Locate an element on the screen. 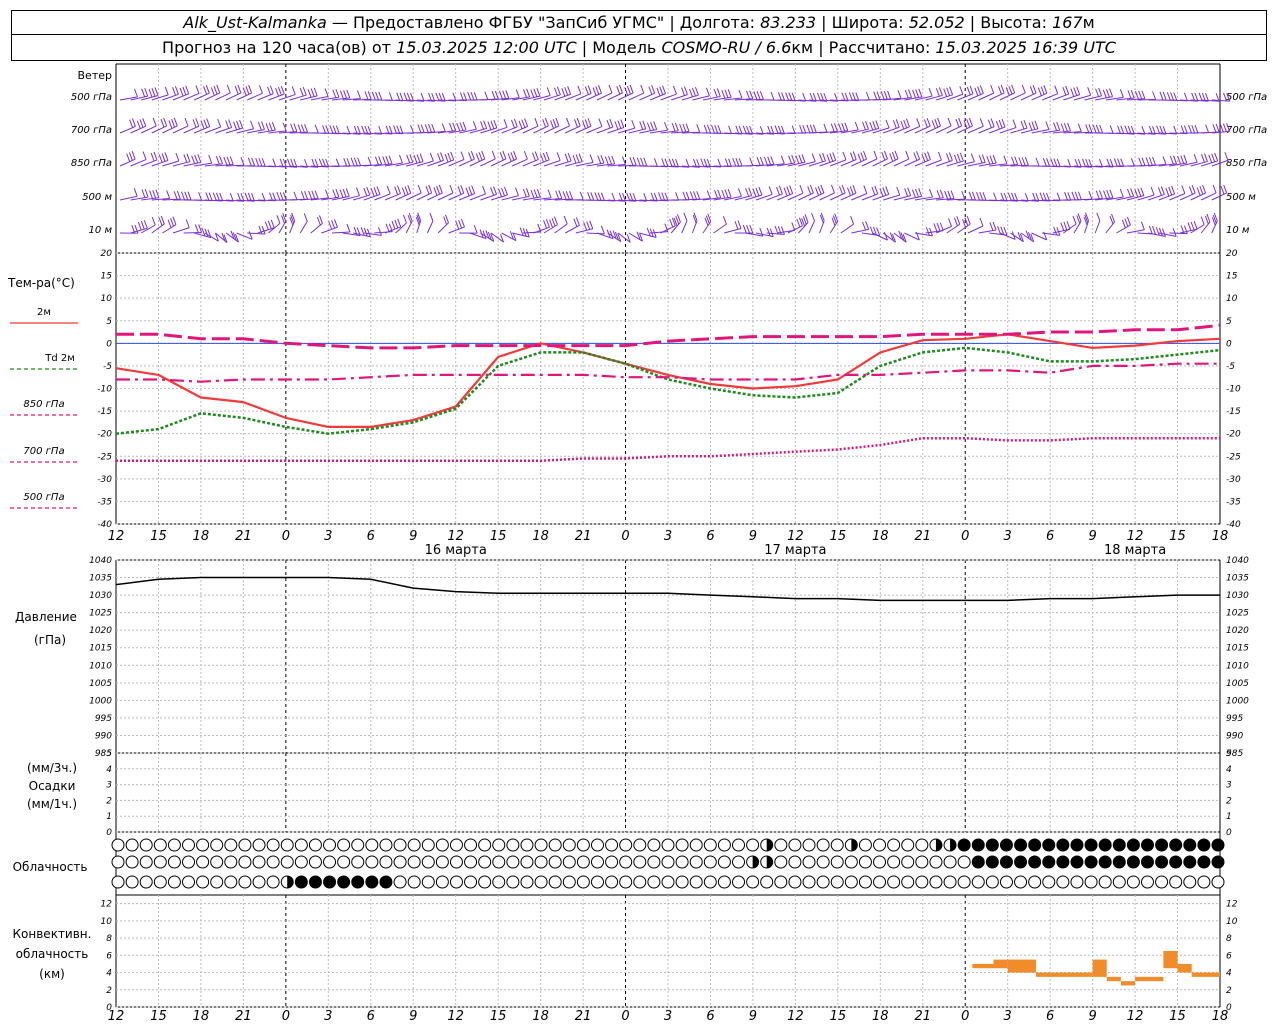 The height and width of the screenshot is (1024, 1280). y-tick-label-right: 1020 is located at coordinates (1237, 631).